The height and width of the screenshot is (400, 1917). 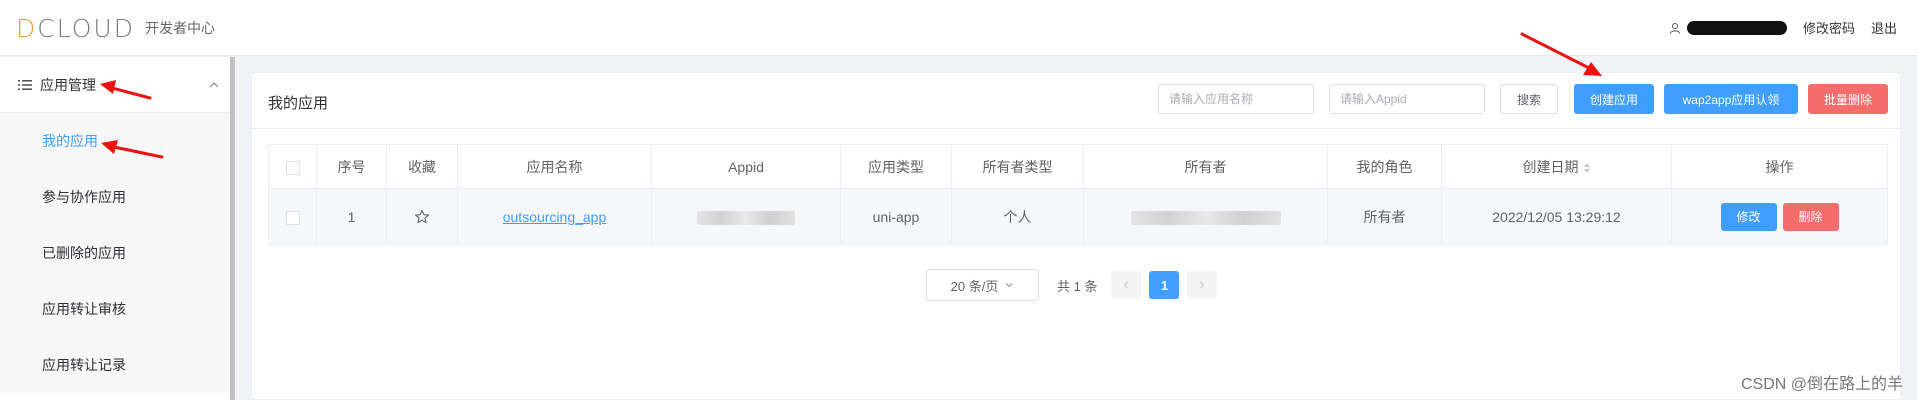 I want to click on sidebar-item-transfer-review: 应用转让审核, so click(x=117, y=309).